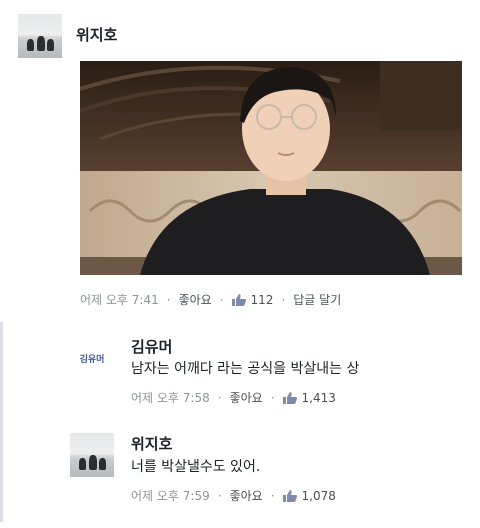 The height and width of the screenshot is (528, 480). I want to click on reply-author-avatar, so click(92, 455).